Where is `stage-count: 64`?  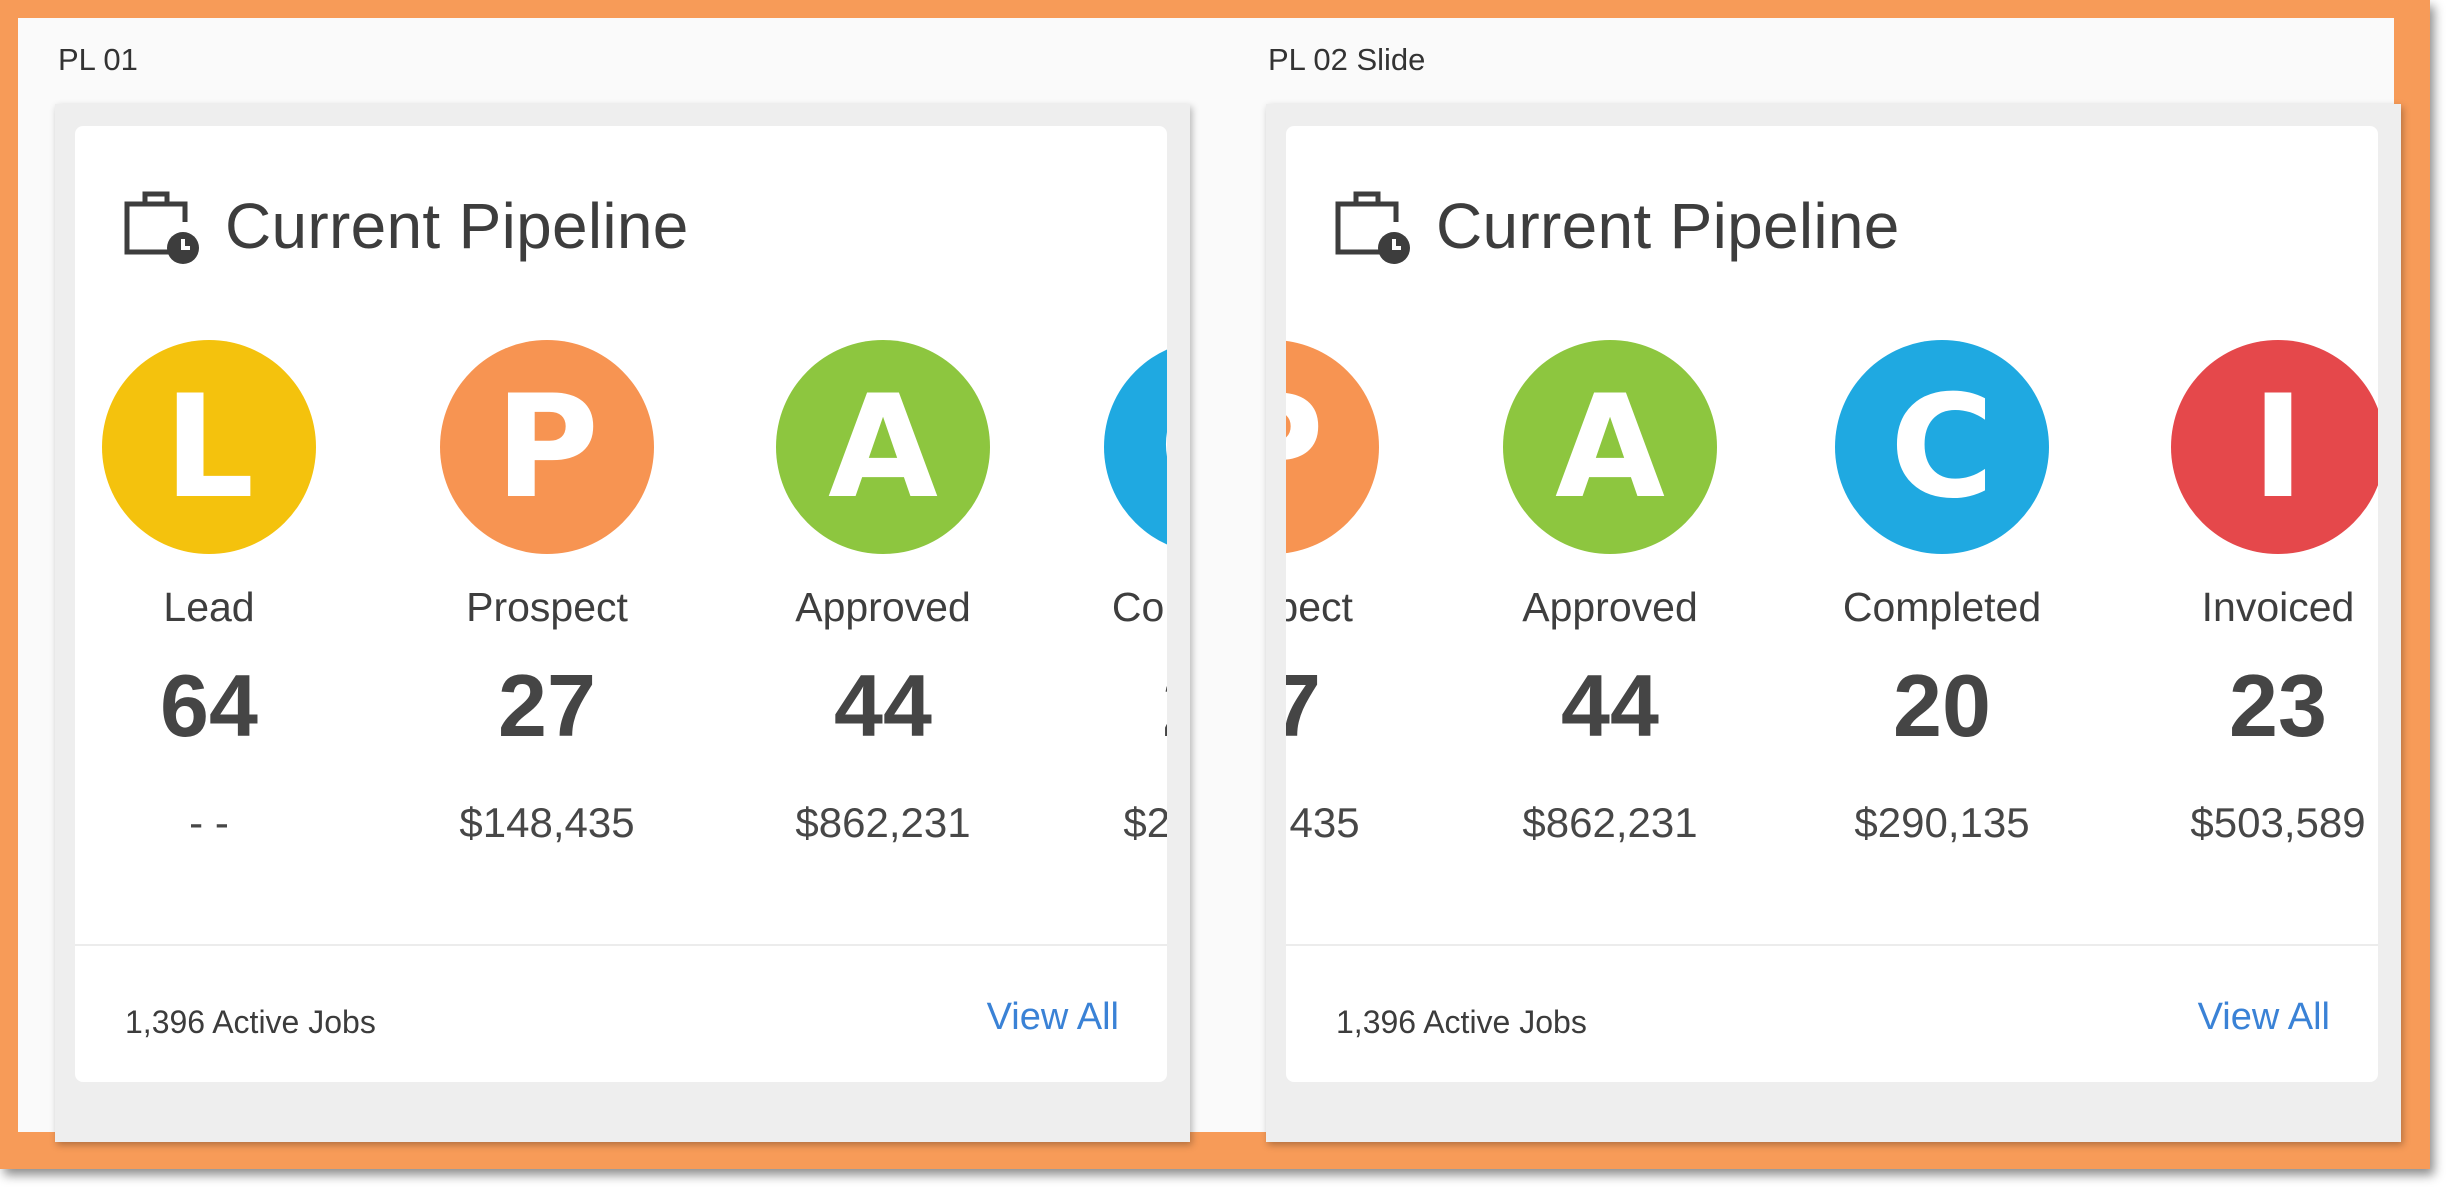
stage-count: 64 is located at coordinates (209, 705).